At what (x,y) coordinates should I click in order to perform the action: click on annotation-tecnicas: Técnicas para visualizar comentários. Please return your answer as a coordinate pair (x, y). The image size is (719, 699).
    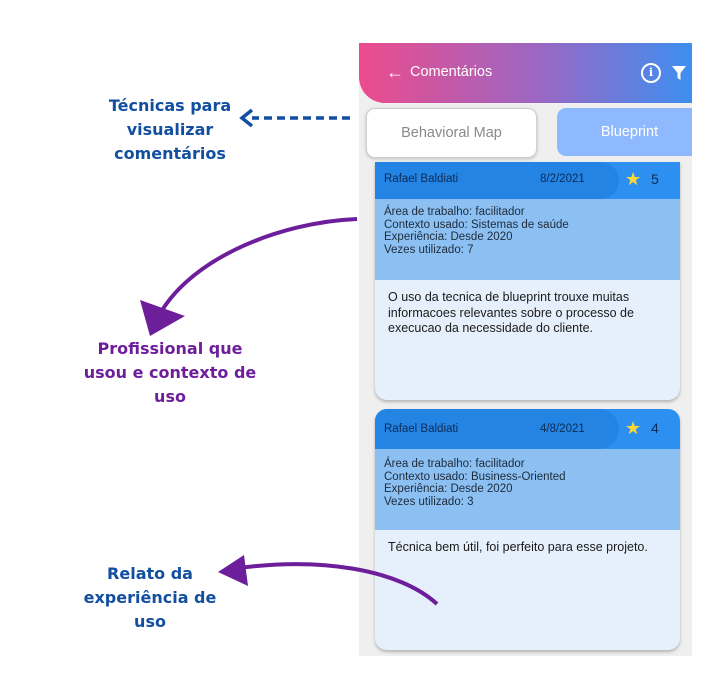
    Looking at the image, I should click on (170, 130).